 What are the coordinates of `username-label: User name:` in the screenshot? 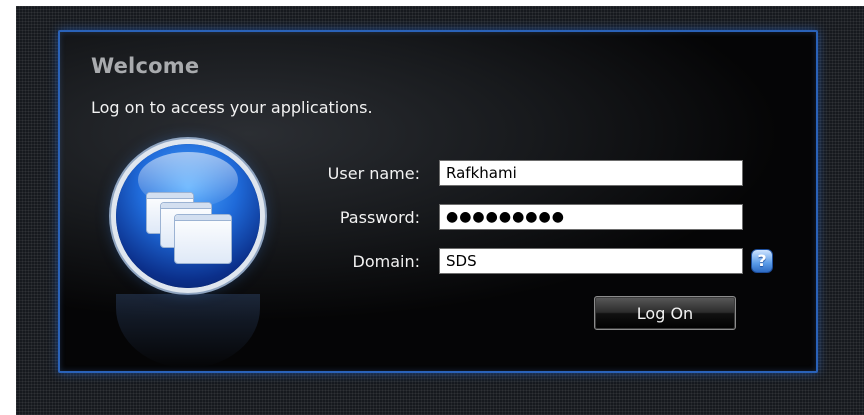 It's located at (373, 173).